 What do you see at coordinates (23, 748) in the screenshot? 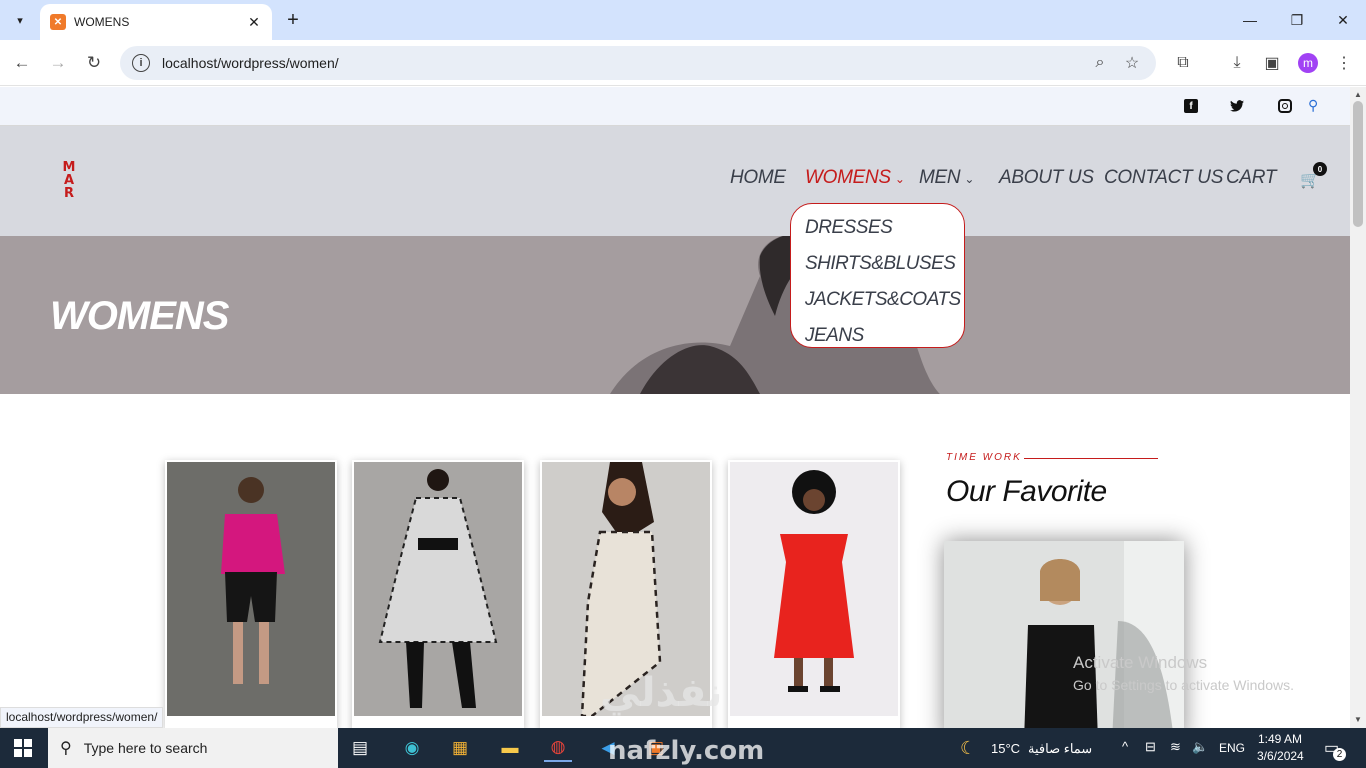
I see `windows-start-icon` at bounding box center [23, 748].